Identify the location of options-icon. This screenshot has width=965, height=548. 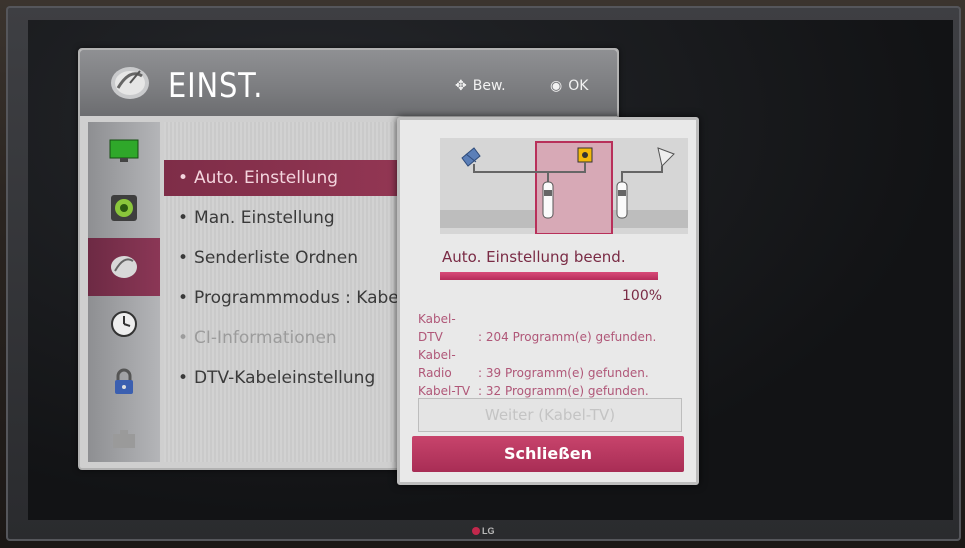
(124, 439).